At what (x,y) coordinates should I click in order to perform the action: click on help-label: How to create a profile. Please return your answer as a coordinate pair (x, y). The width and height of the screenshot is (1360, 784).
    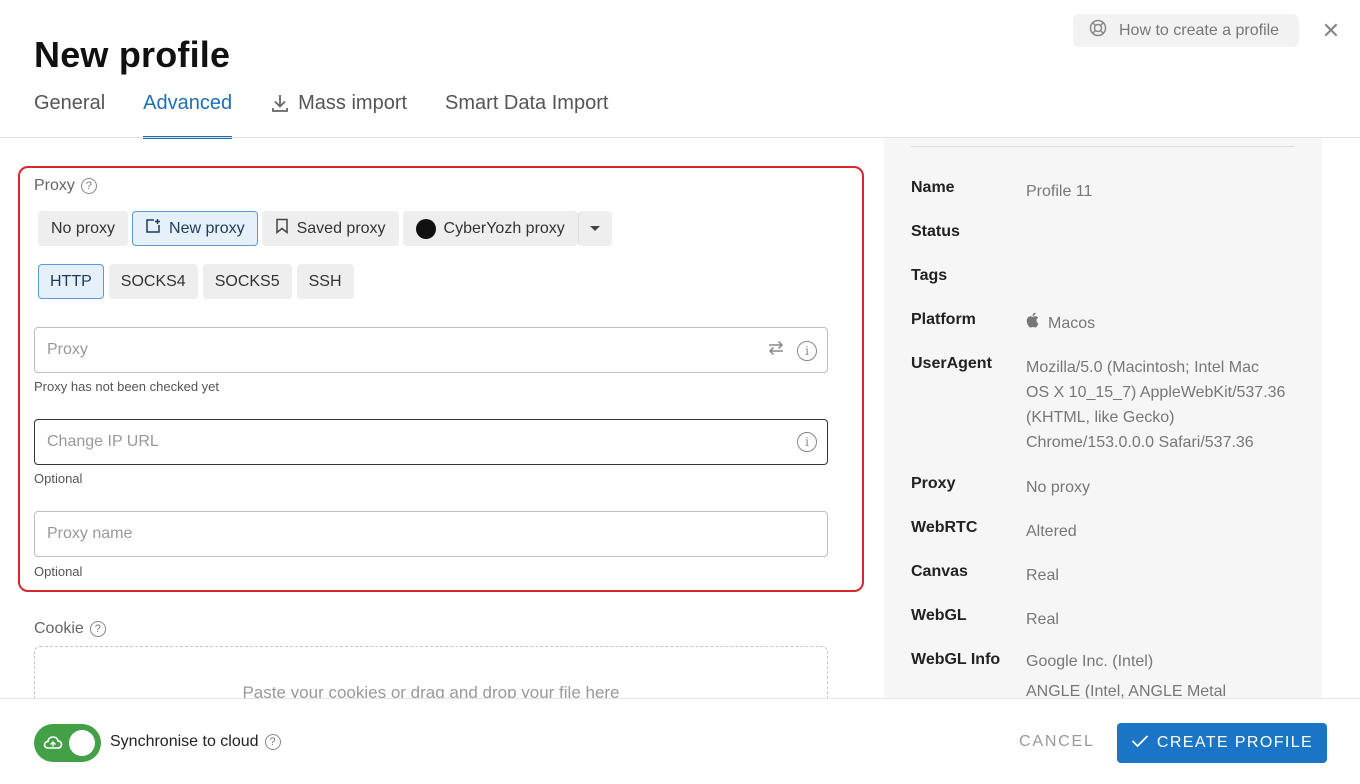
    Looking at the image, I should click on (1199, 30).